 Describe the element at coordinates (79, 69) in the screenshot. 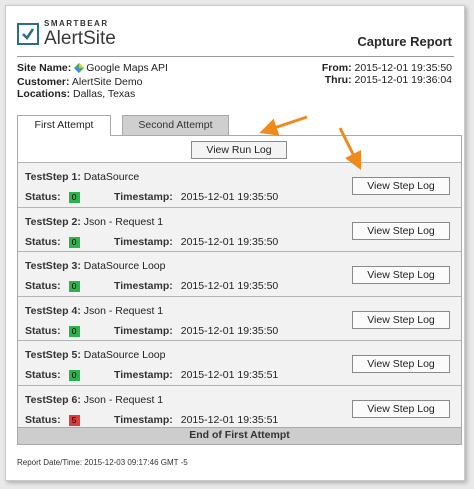

I see `google-maps-icon` at that location.